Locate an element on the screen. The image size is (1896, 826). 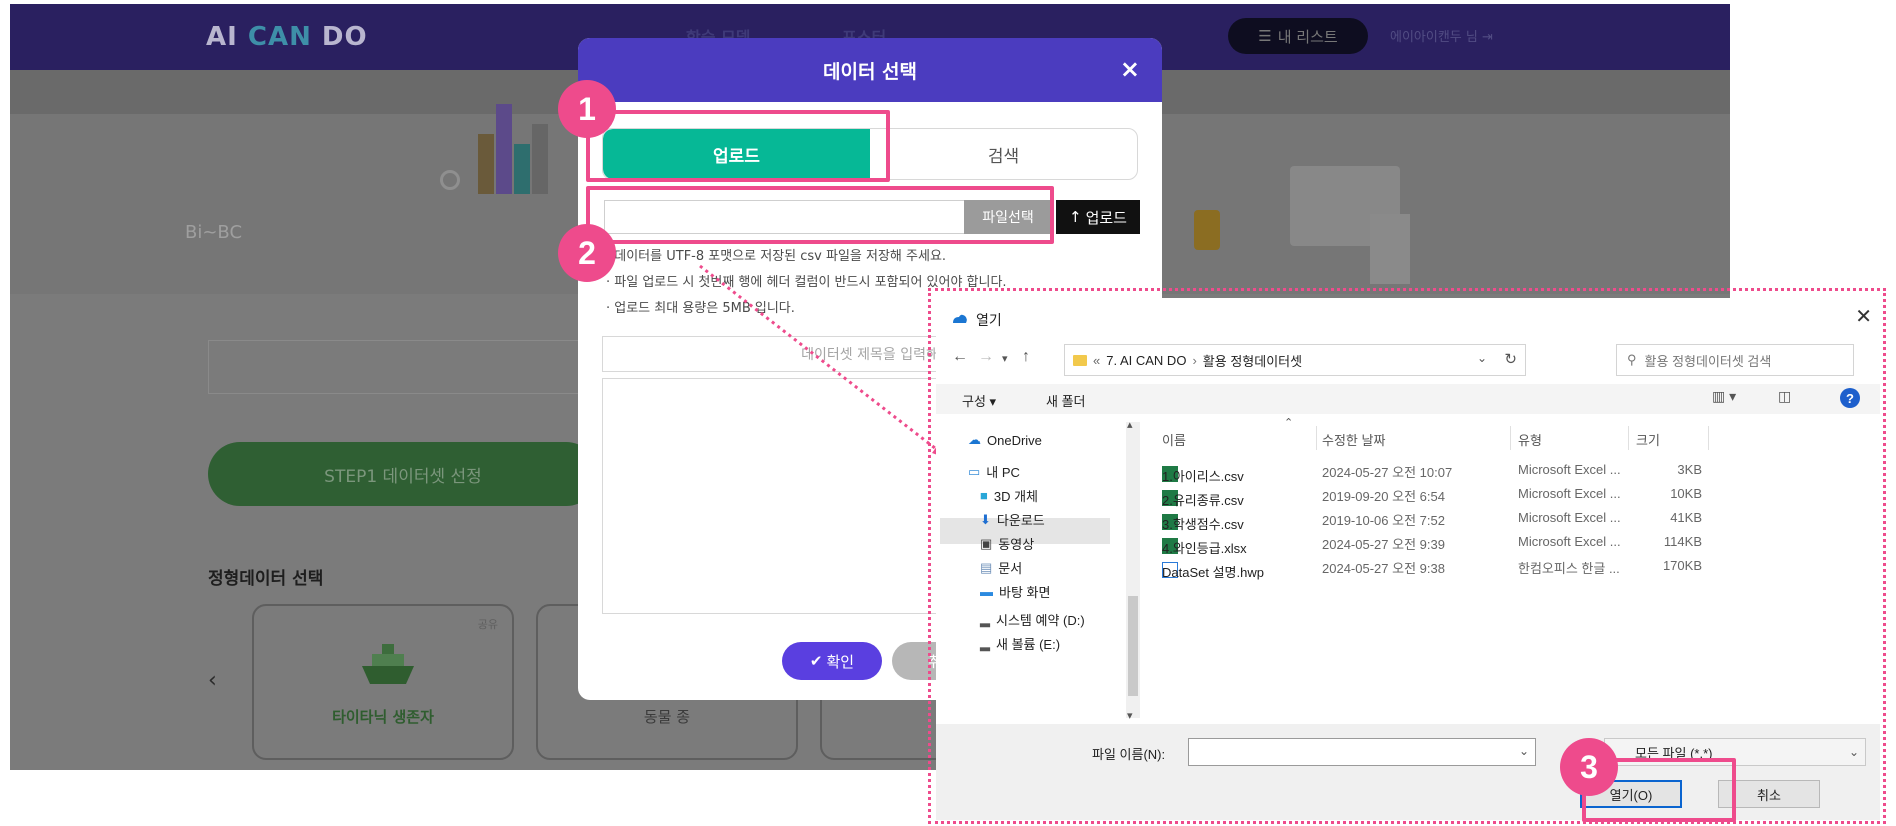
tree-item-pc: ▭ 내 PC is located at coordinates (994, 471).